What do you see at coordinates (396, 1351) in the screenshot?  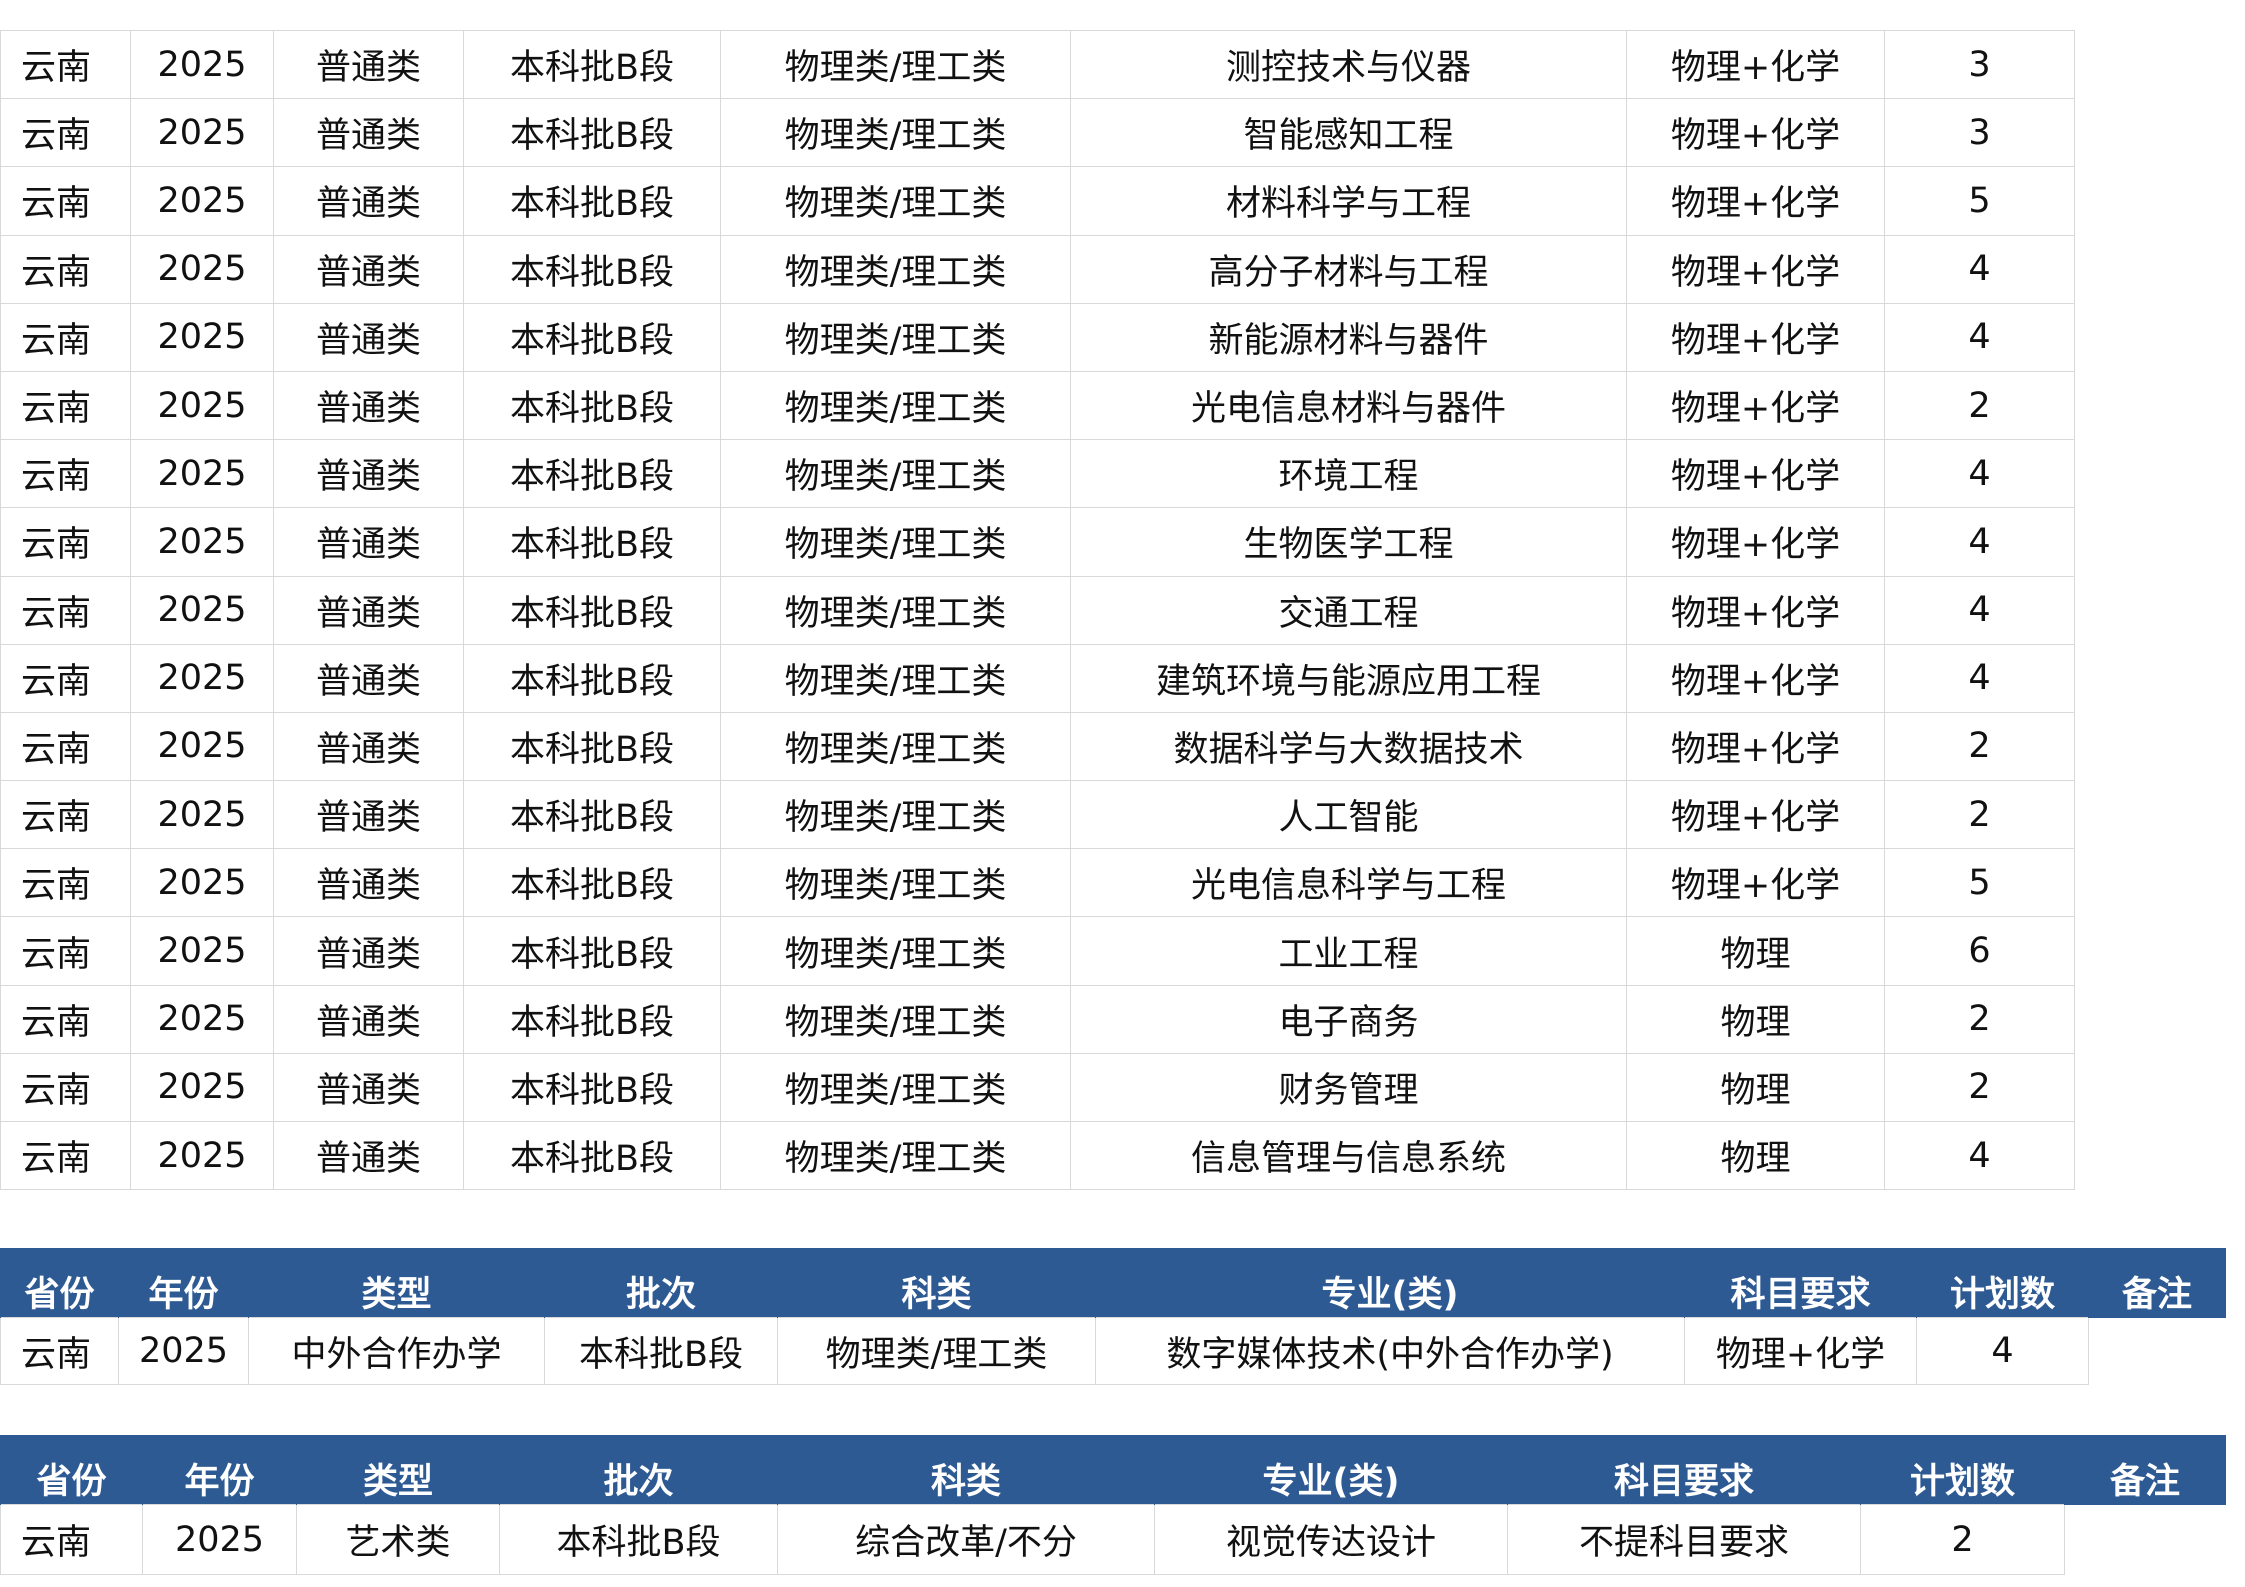 I see `table-cell: 中外合作办学` at bounding box center [396, 1351].